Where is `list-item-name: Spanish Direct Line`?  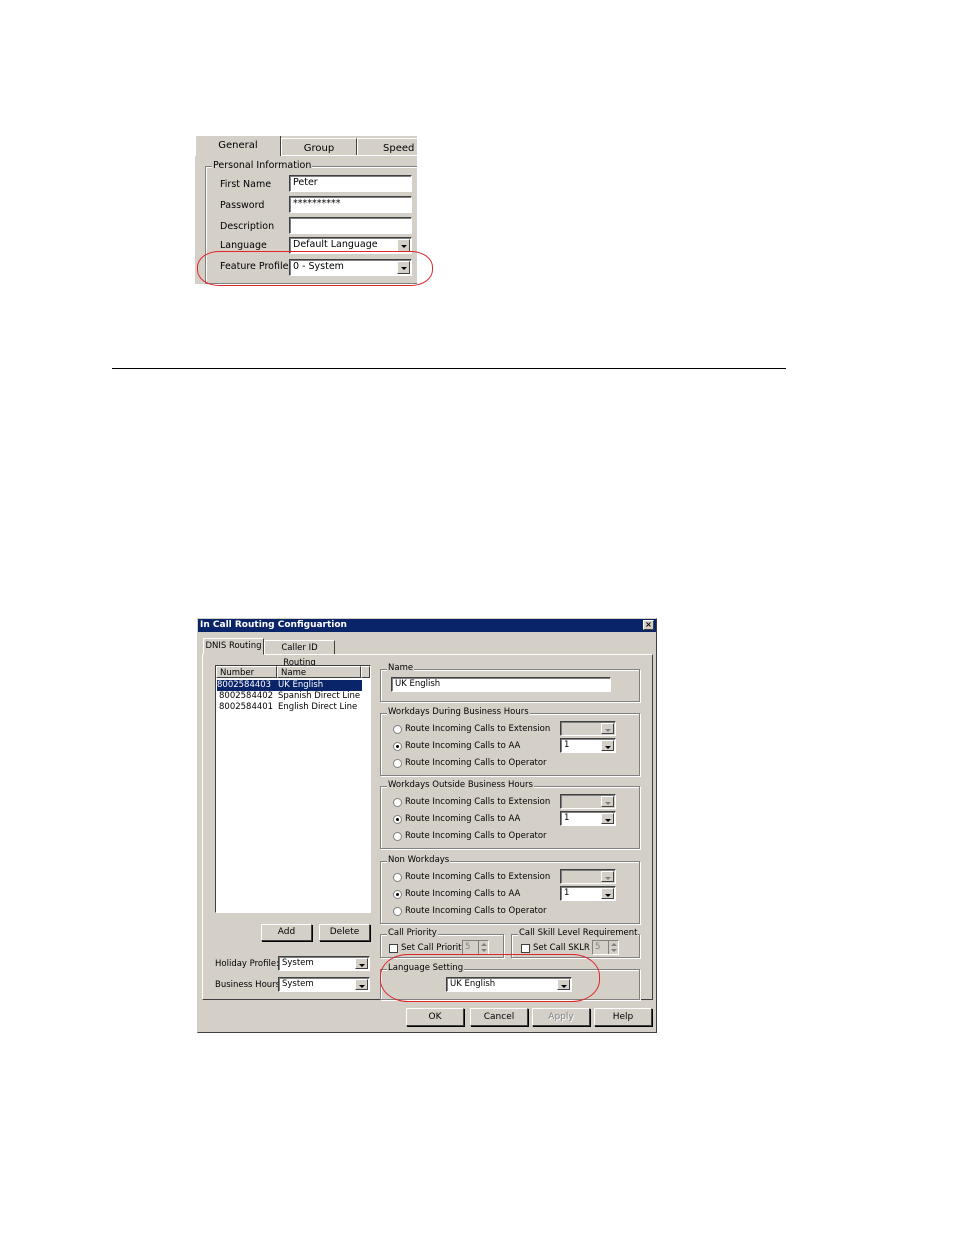
list-item-name: Spanish Direct Line is located at coordinates (319, 696).